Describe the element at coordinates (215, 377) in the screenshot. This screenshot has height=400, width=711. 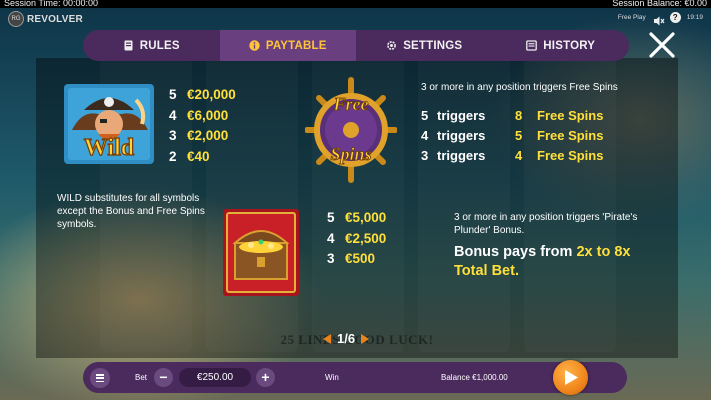
I see `bet-value: €250.00` at that location.